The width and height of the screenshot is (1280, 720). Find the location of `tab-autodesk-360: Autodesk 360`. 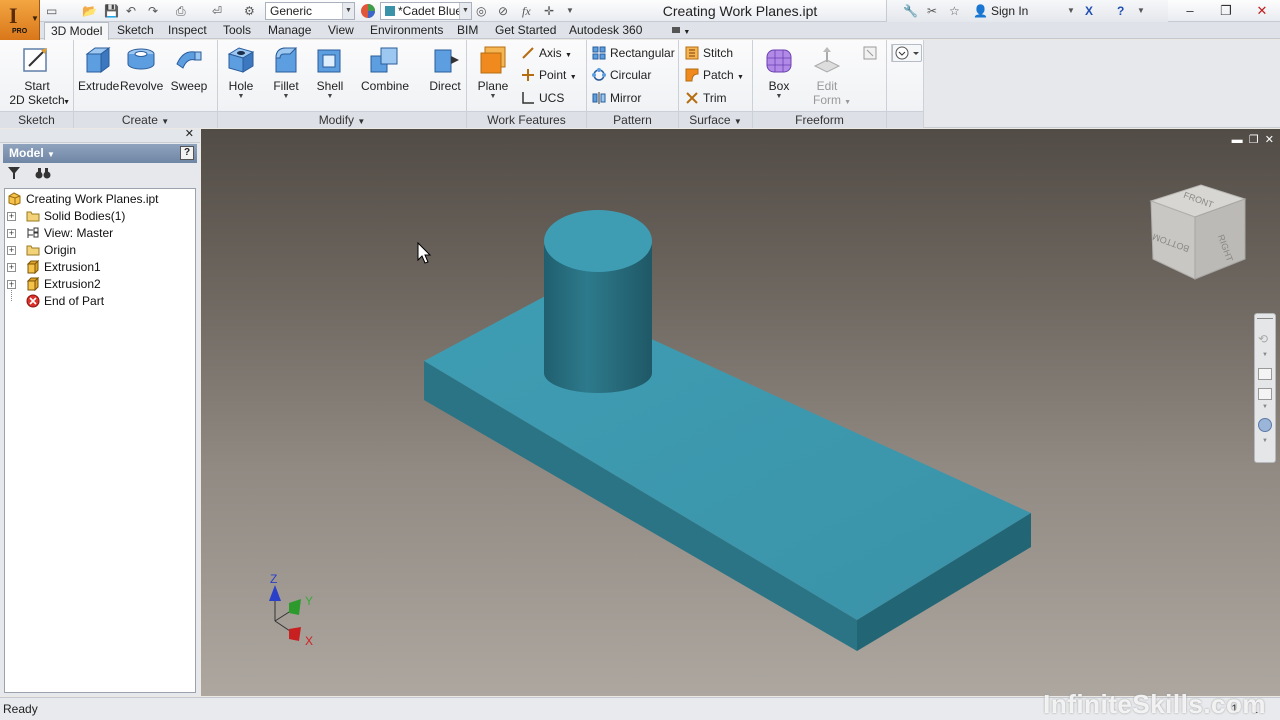

tab-autodesk-360: Autodesk 360 is located at coordinates (605, 30).